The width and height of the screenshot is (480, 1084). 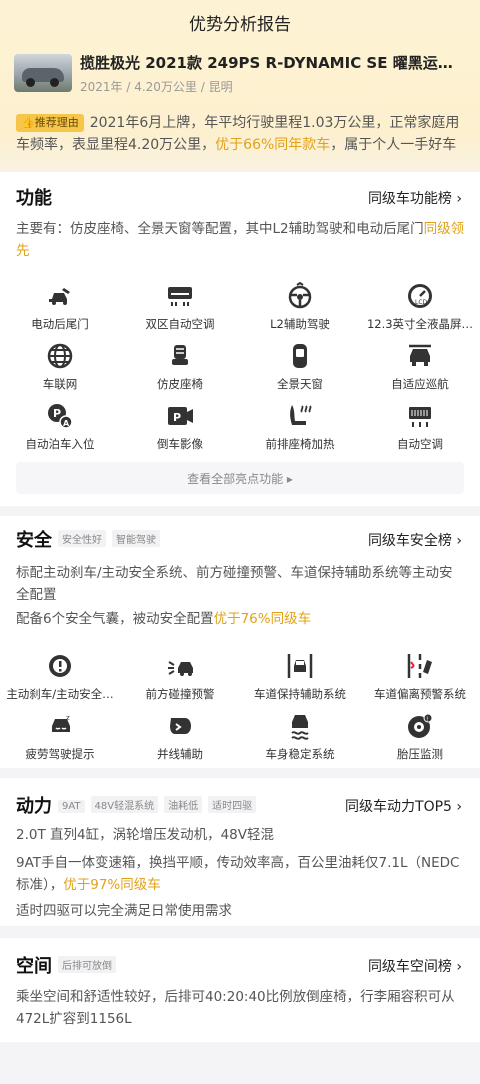 I want to click on auto-ac-icon, so click(x=420, y=416).